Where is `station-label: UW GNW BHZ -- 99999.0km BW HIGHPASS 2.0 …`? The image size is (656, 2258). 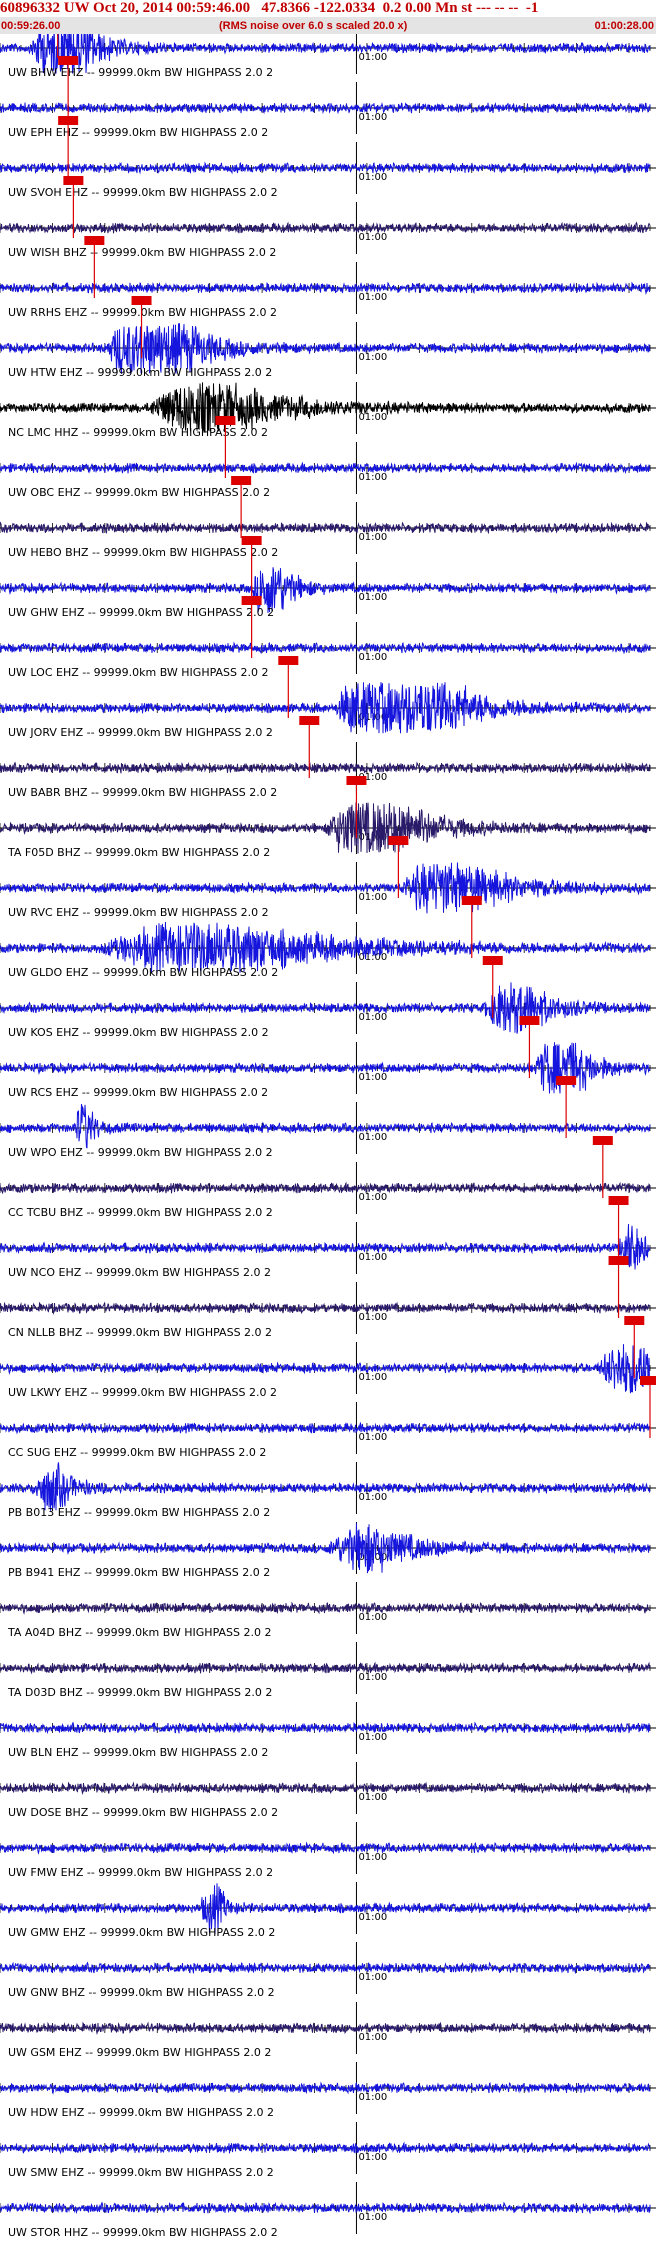
station-label: UW GNW BHZ -- 99999.0km BW HIGHPASS 2.0 … is located at coordinates (141, 1992).